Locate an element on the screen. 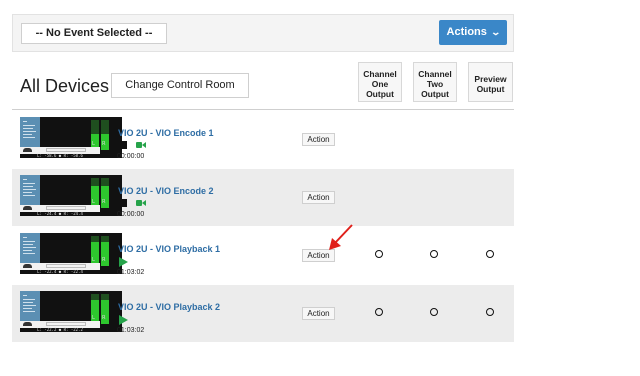 The width and height of the screenshot is (640, 376). column-header-channel-two-output: Channel Two Output is located at coordinates (435, 82).